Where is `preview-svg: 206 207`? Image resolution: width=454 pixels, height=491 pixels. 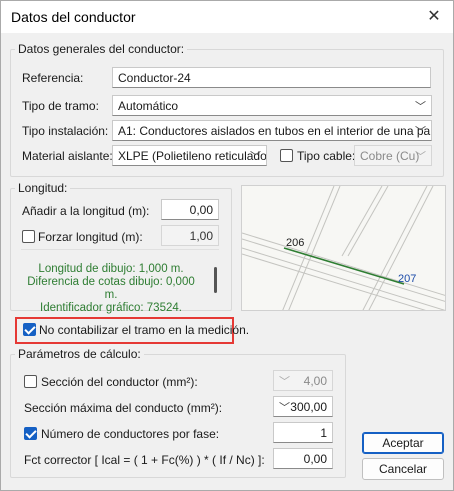 preview-svg: 206 207 is located at coordinates (343, 248).